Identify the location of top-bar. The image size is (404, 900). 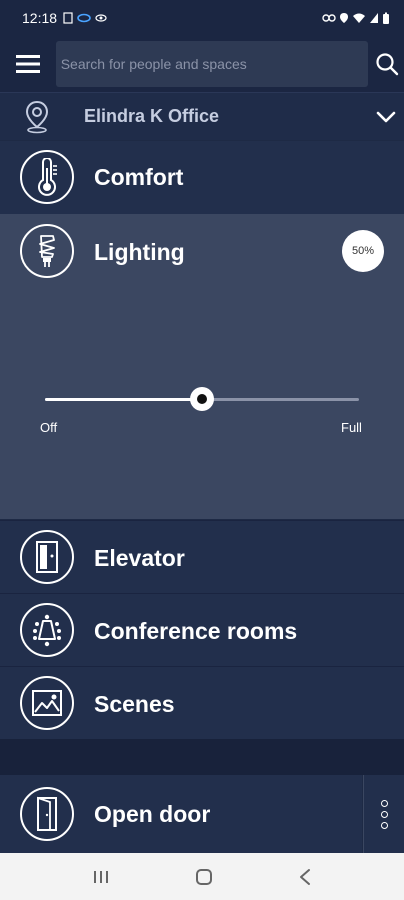
(202, 64).